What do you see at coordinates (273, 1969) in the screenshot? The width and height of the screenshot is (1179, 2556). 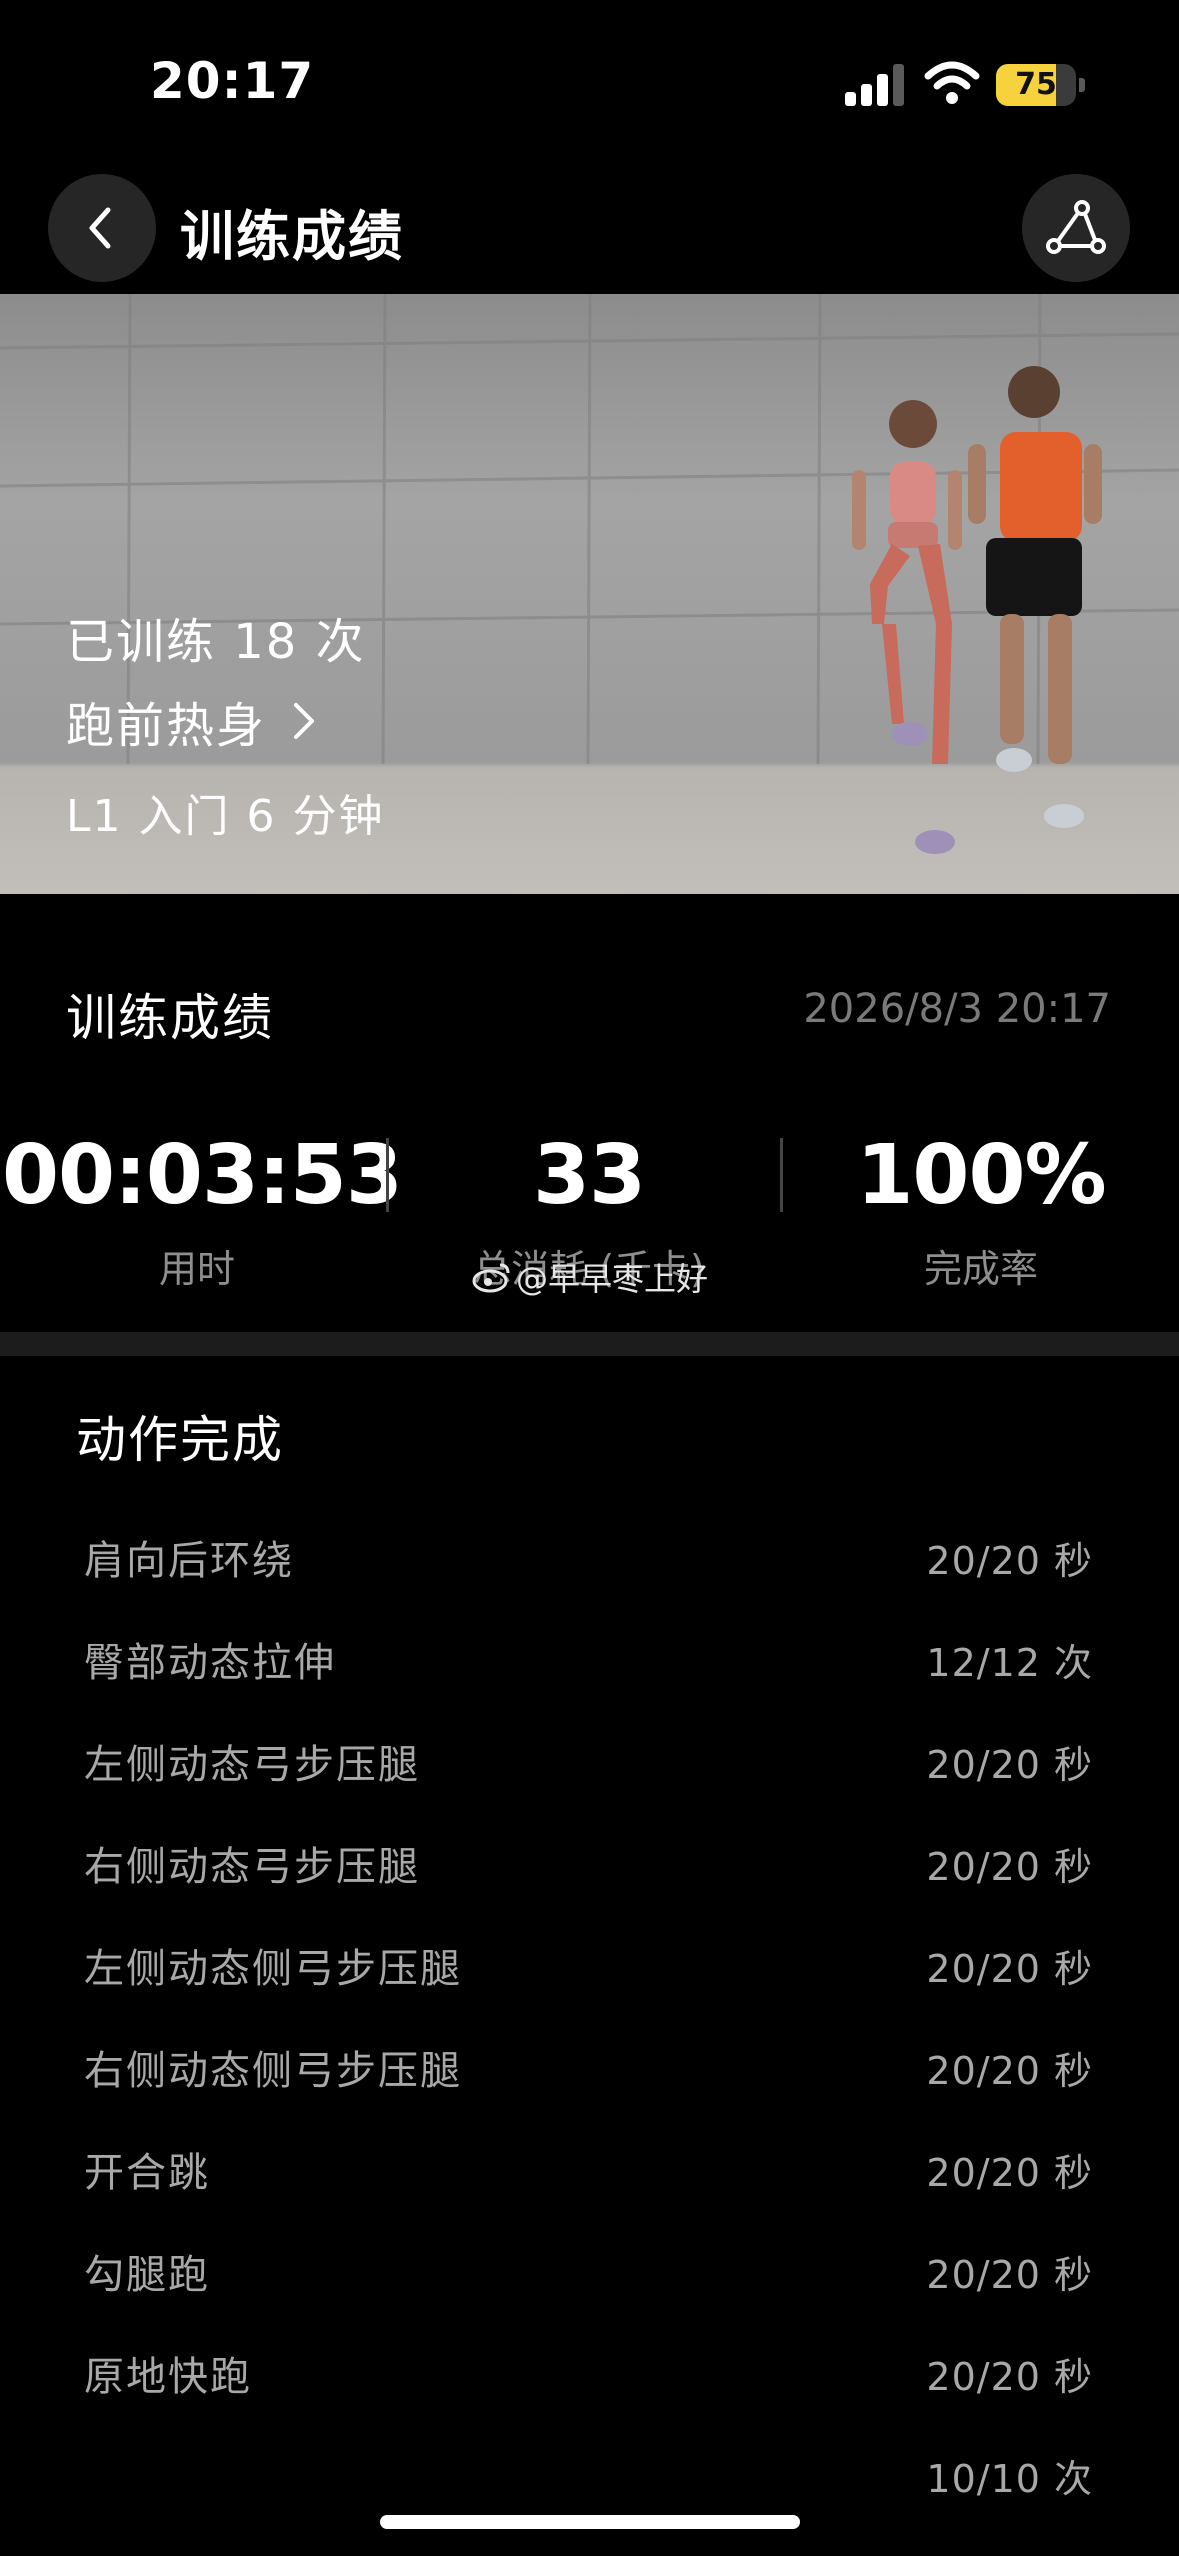 I see `exercise-name: 左侧动态侧弓步压腿` at bounding box center [273, 1969].